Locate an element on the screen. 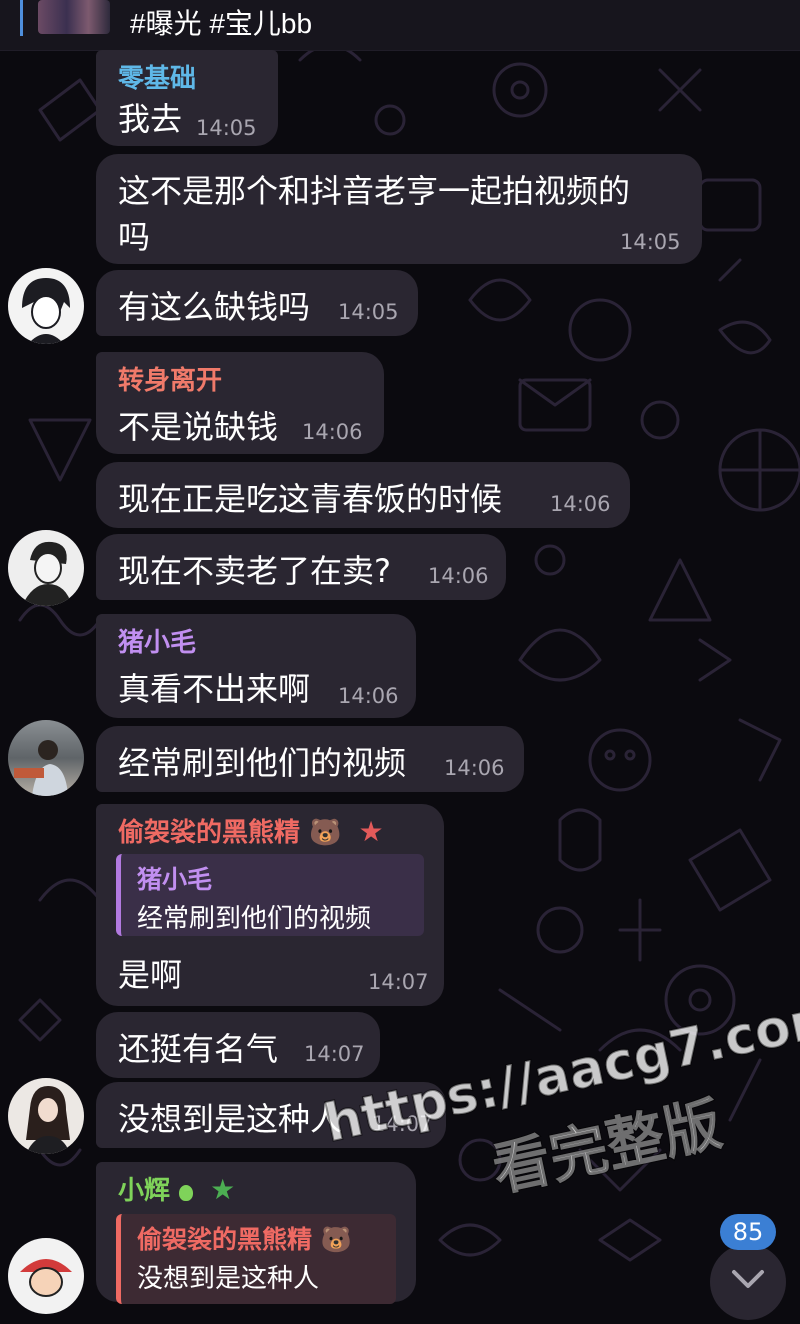  message-text: 我去 is located at coordinates (150, 119).